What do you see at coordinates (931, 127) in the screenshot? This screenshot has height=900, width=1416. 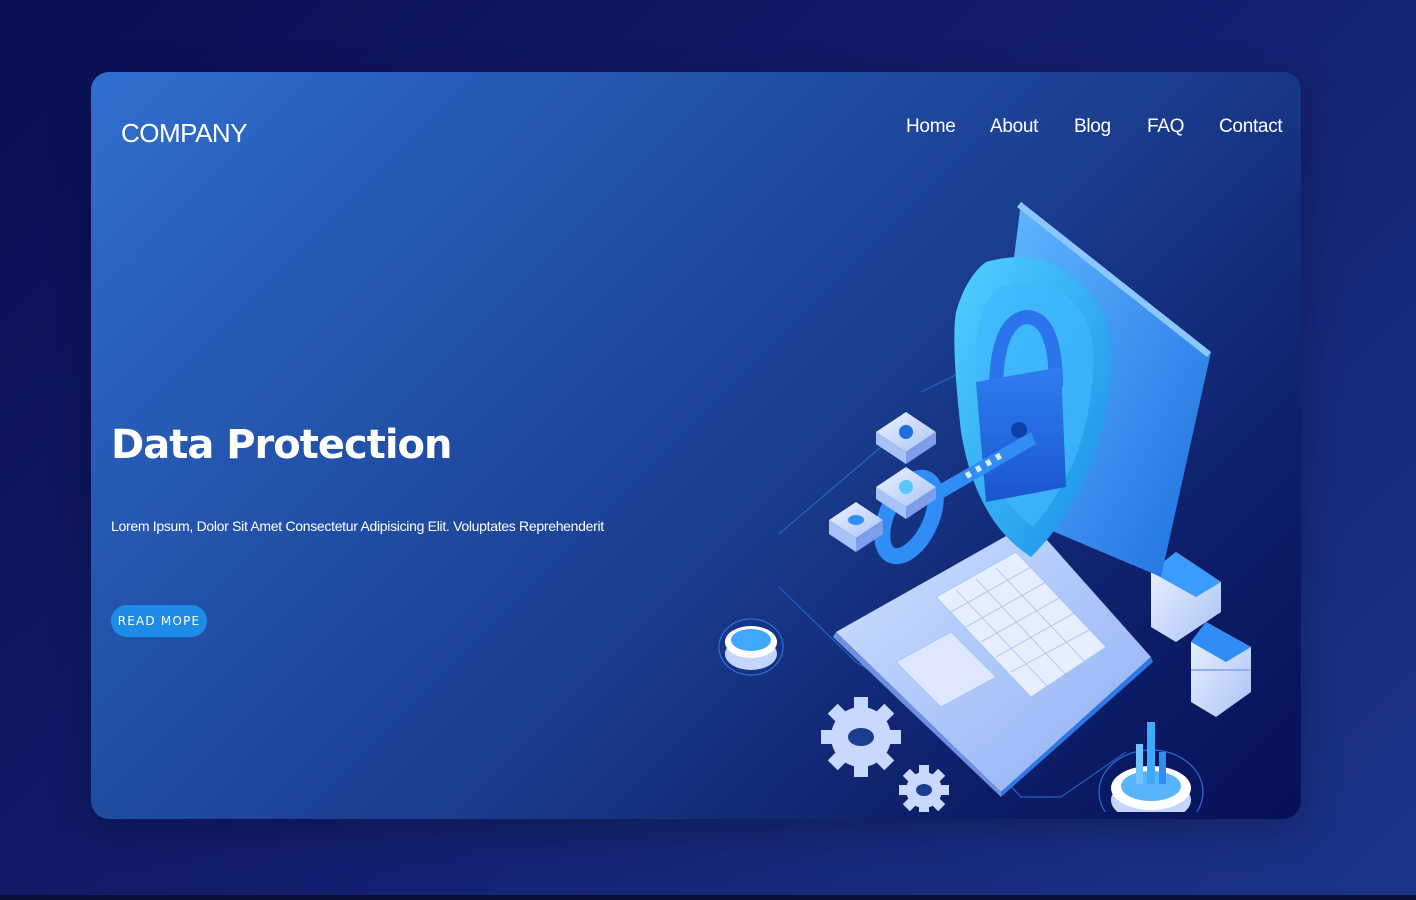 I see `nav-home: Home` at bounding box center [931, 127].